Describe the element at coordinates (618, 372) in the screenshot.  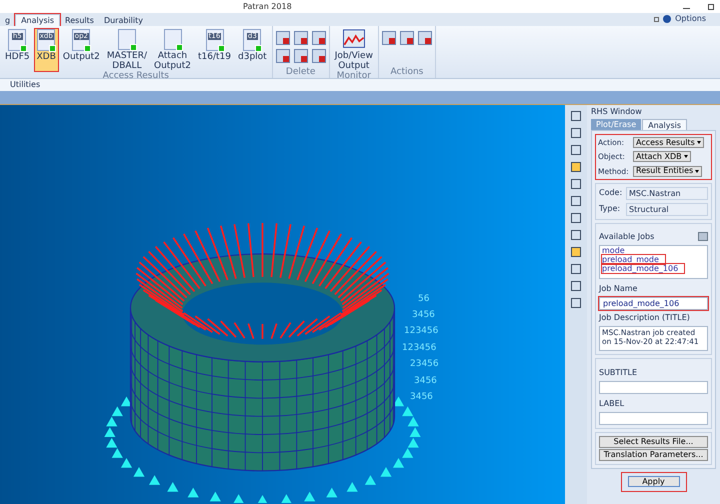
I see `field-label: SUBTITLE` at that location.